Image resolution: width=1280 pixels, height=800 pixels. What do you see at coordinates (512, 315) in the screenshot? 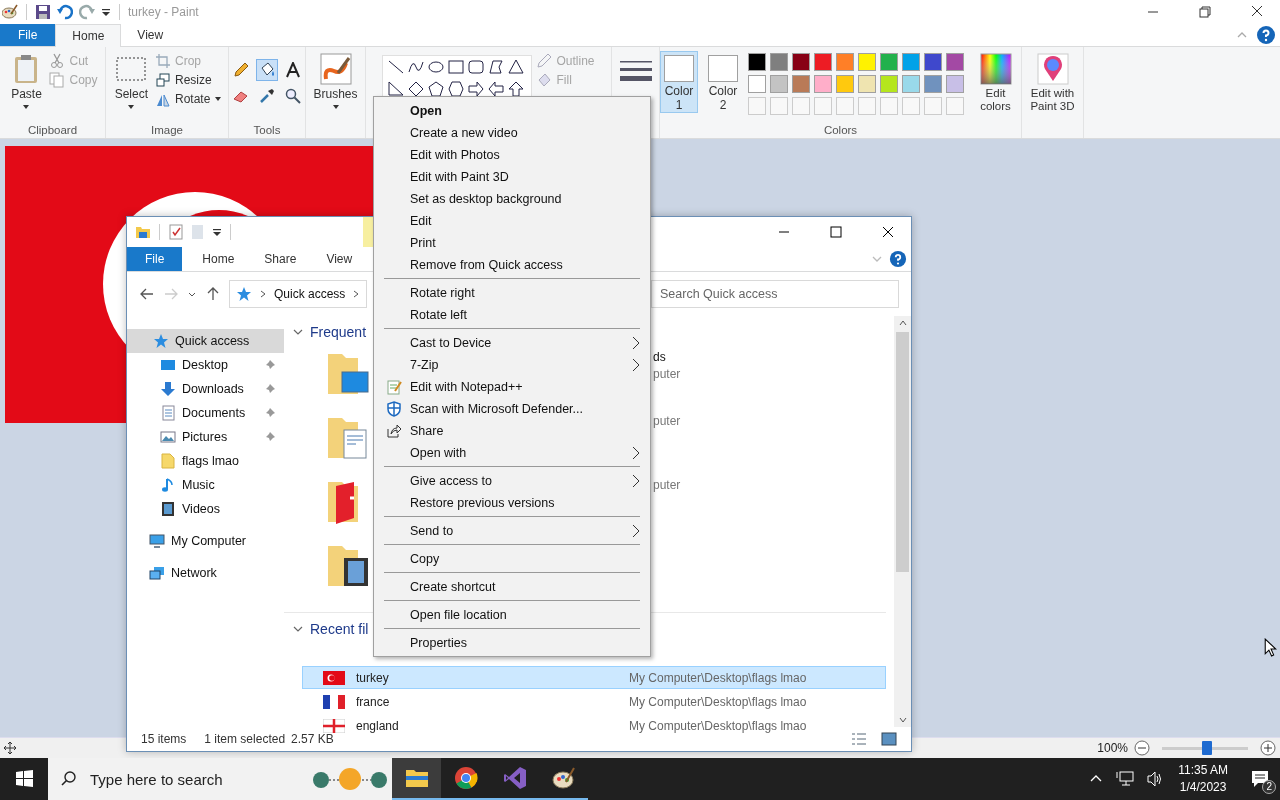
I see `menu-item: Rotate left` at bounding box center [512, 315].